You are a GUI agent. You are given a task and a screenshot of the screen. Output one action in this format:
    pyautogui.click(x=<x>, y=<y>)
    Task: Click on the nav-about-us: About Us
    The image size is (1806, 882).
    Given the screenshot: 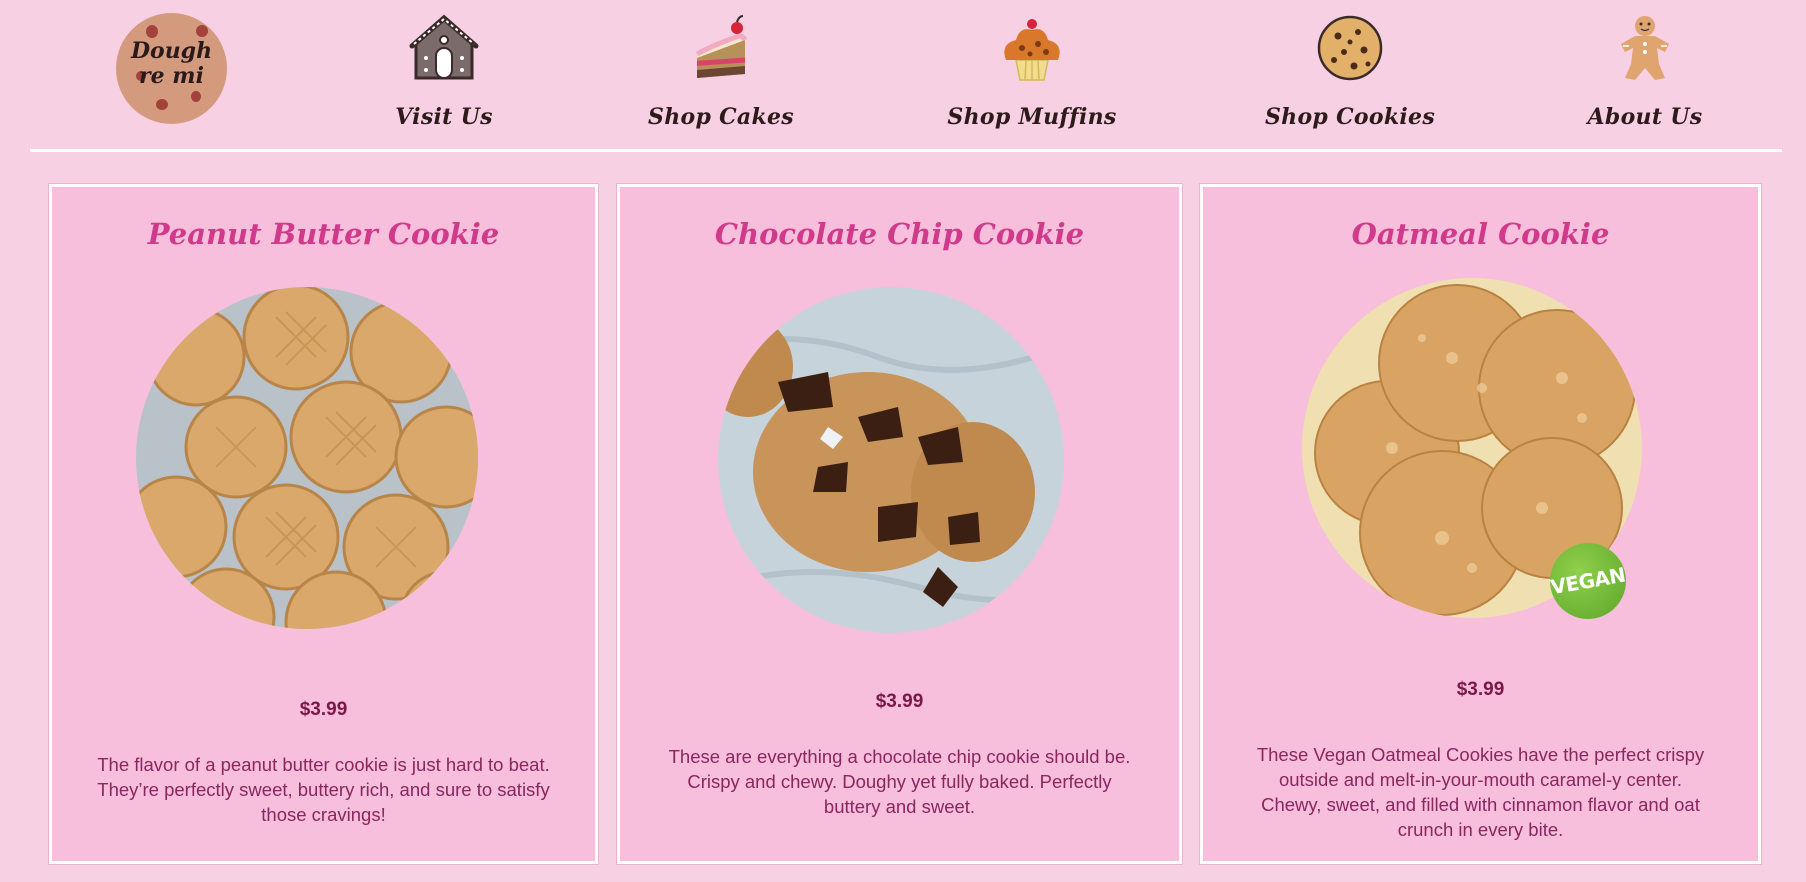 What is the action you would take?
    pyautogui.click(x=1645, y=72)
    